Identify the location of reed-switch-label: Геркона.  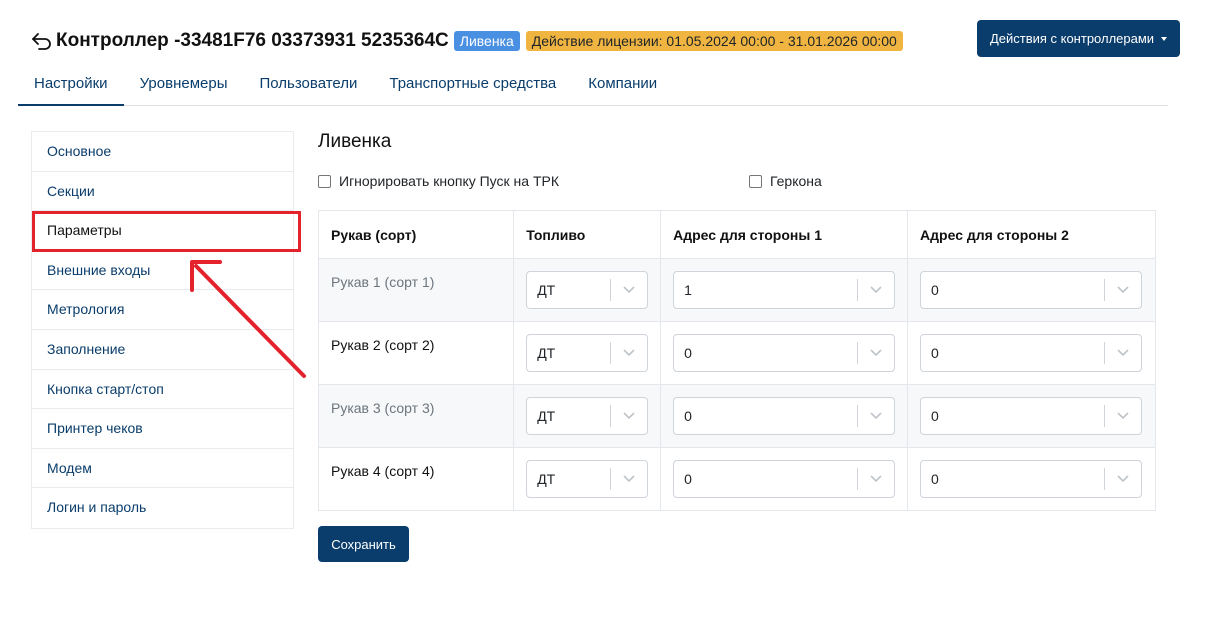
(796, 181).